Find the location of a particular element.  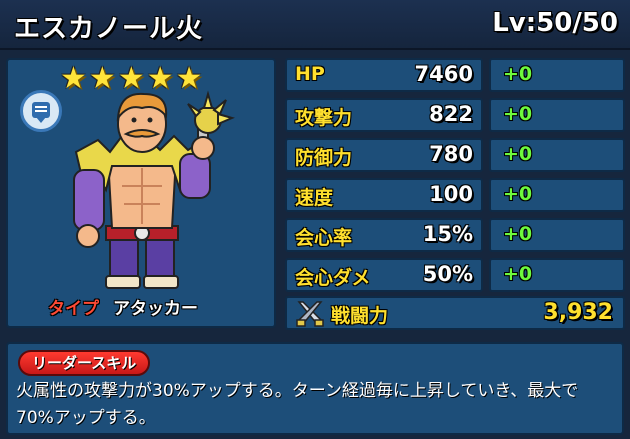

stat-value: 15% is located at coordinates (447, 234).